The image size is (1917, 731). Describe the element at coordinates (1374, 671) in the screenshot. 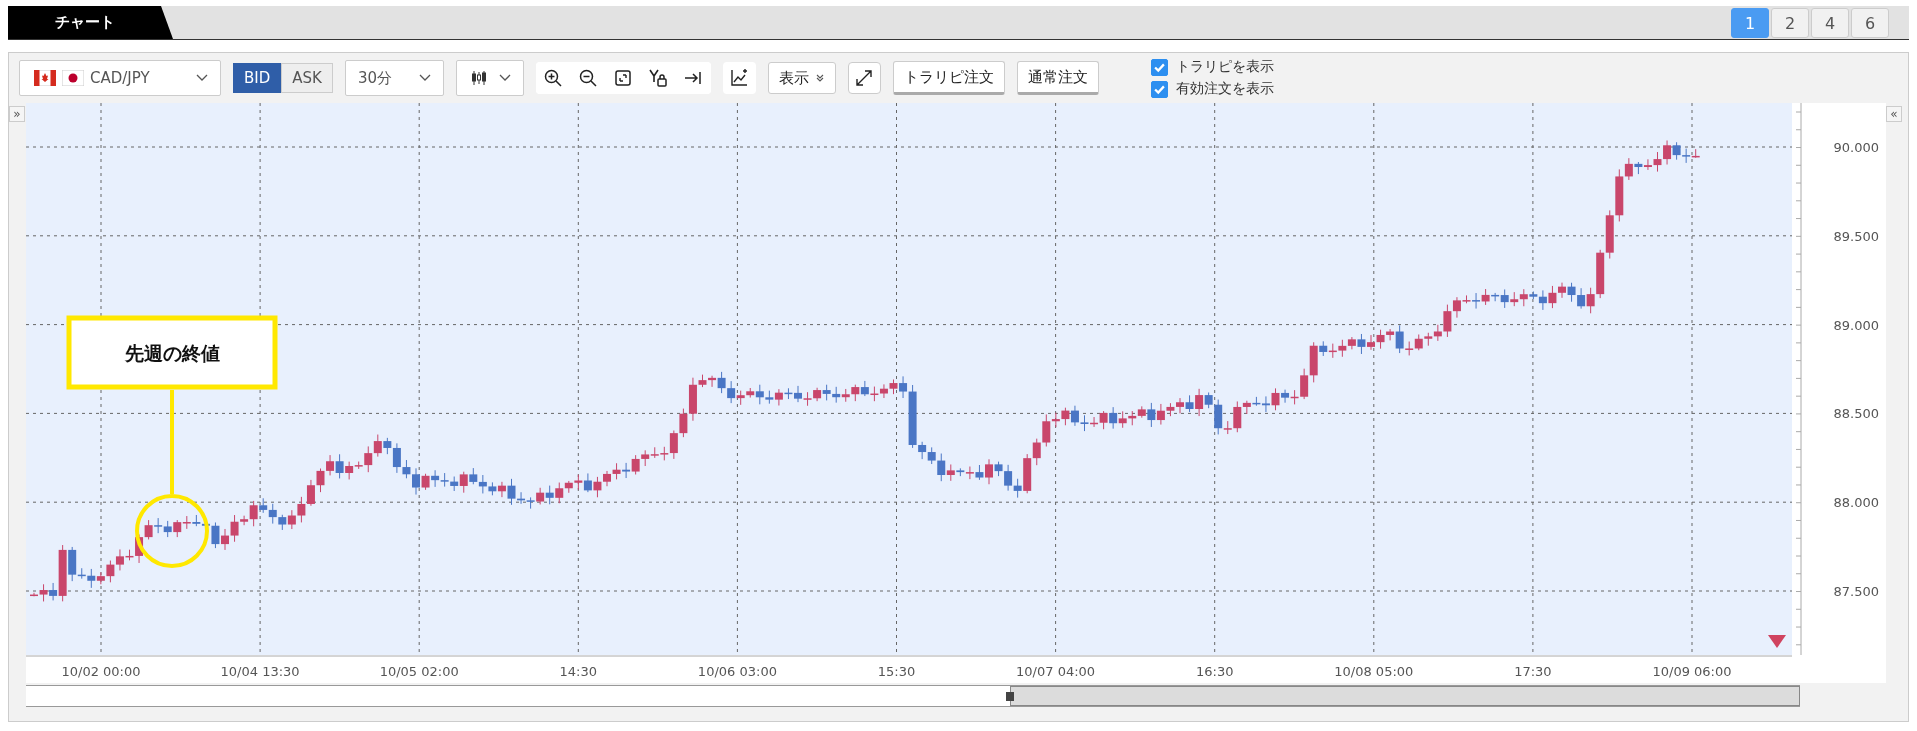

I see `x-axis-label: 10/08 05:00` at that location.